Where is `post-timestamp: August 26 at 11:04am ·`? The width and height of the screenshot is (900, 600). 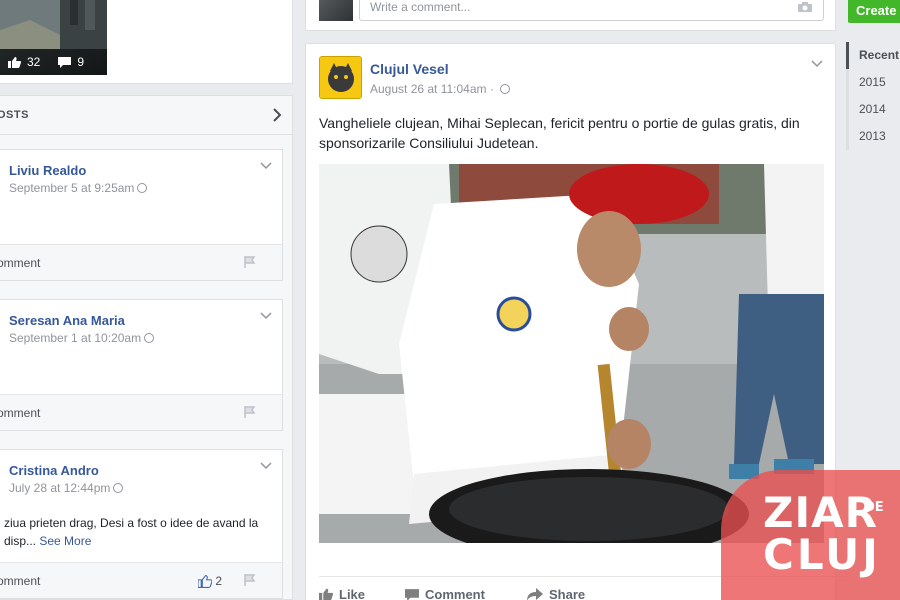 post-timestamp: August 26 at 11:04am · is located at coordinates (440, 89).